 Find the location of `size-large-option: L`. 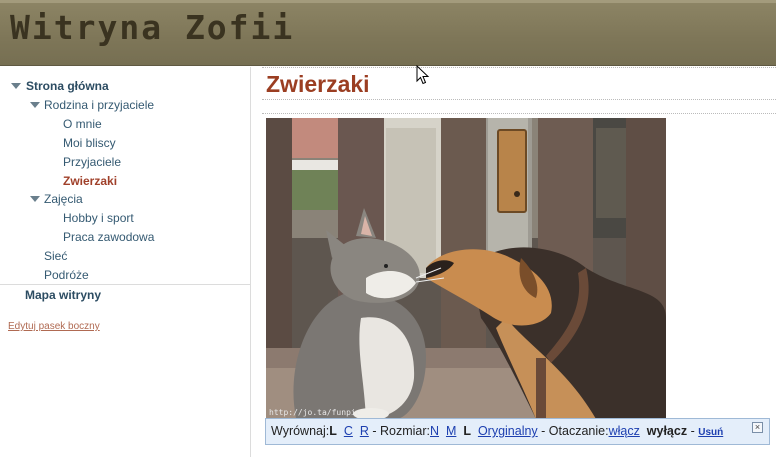

size-large-option: L is located at coordinates (467, 431).